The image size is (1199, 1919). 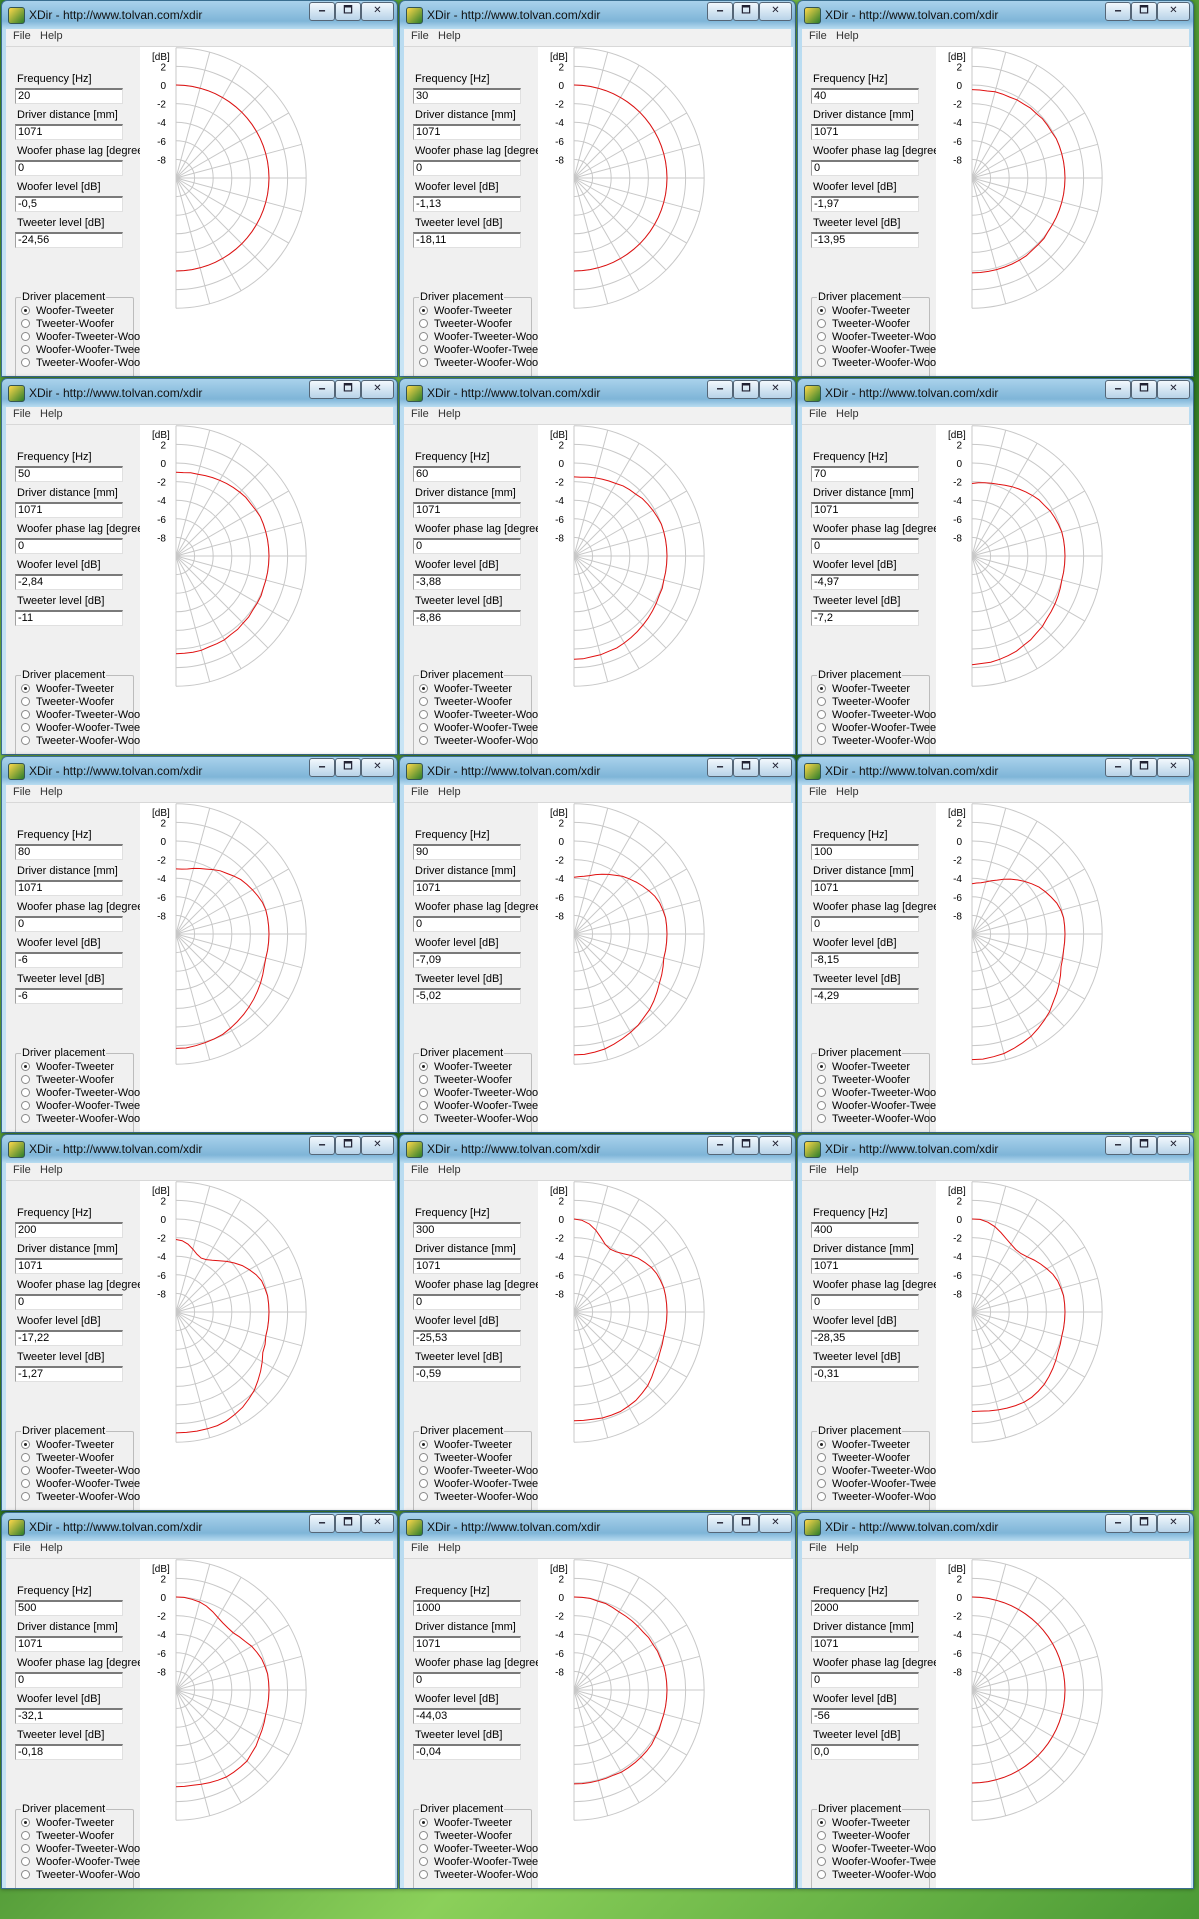 What do you see at coordinates (69, 1716) in the screenshot?
I see `woofer-level-field: -32,1` at bounding box center [69, 1716].